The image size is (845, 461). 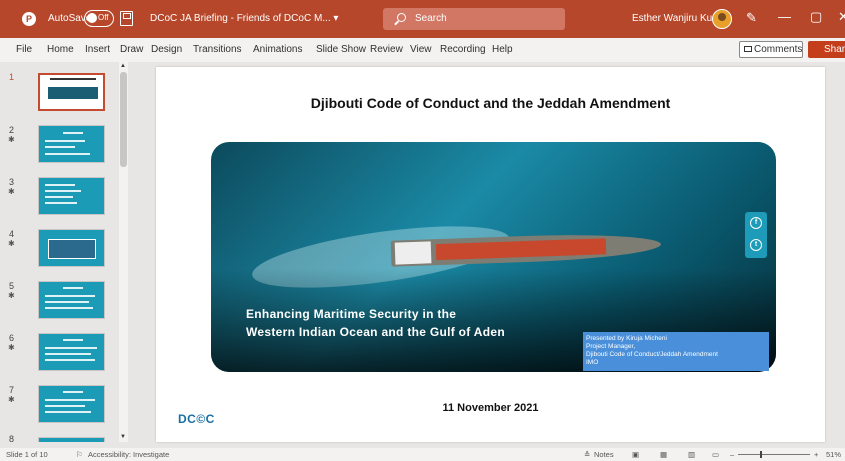 What do you see at coordinates (463, 50) in the screenshot?
I see `tab-recording: Recording` at bounding box center [463, 50].